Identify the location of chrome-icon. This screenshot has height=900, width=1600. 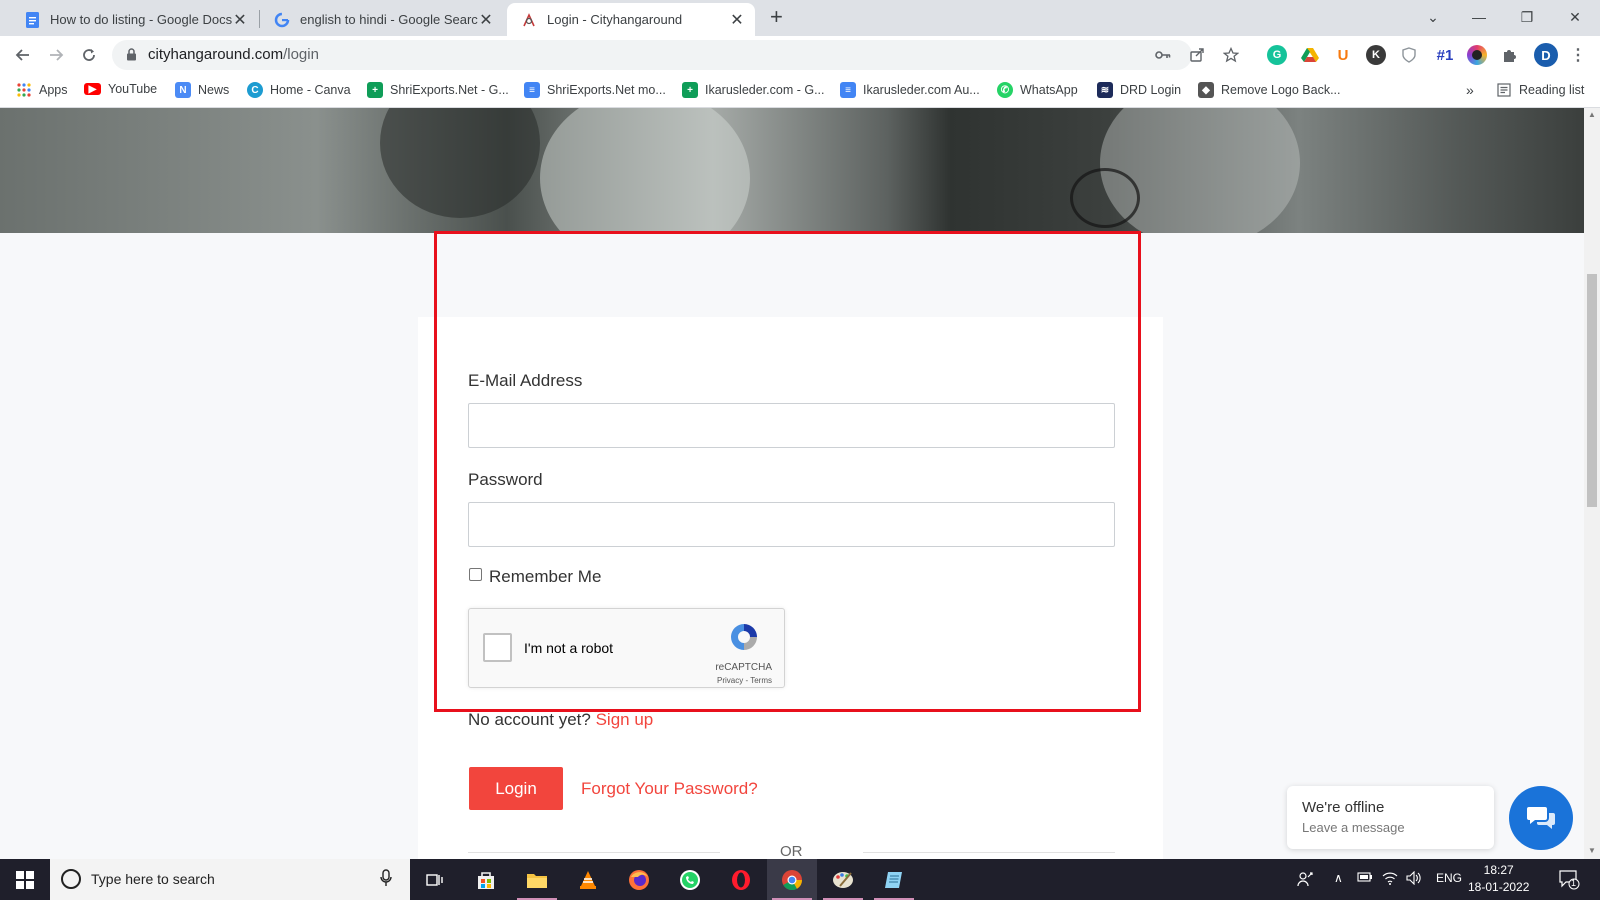
(792, 879).